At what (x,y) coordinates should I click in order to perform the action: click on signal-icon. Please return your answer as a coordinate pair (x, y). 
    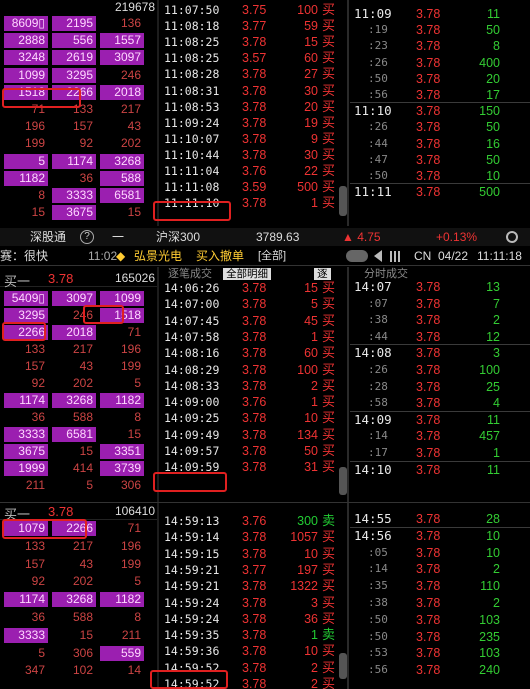
    Looking at the image, I should click on (396, 256).